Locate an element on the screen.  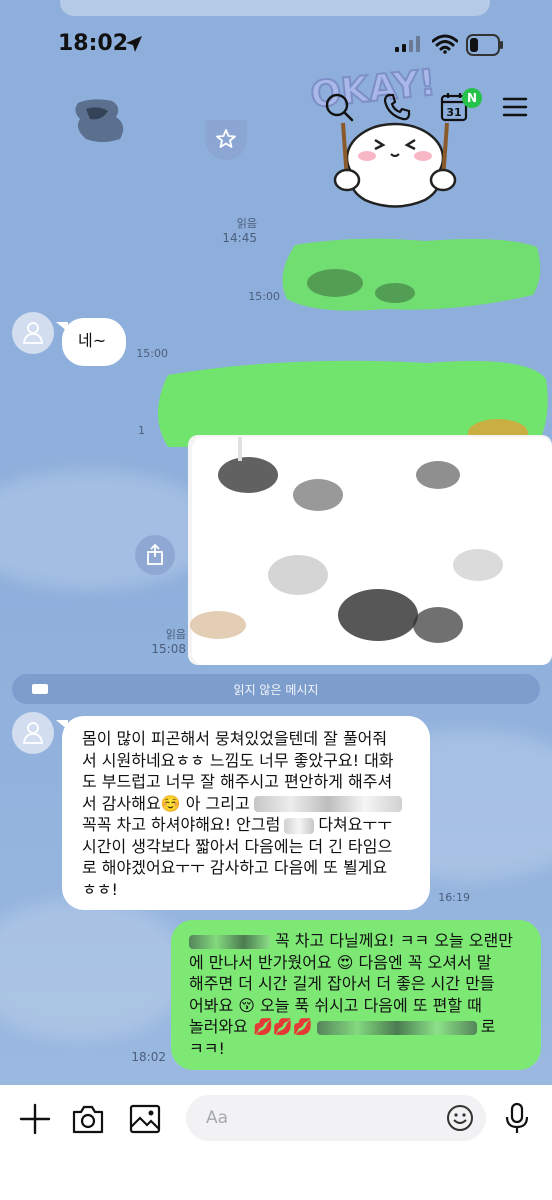
unread-divider-label: 읽지 않은 메시지 is located at coordinates (276, 690).